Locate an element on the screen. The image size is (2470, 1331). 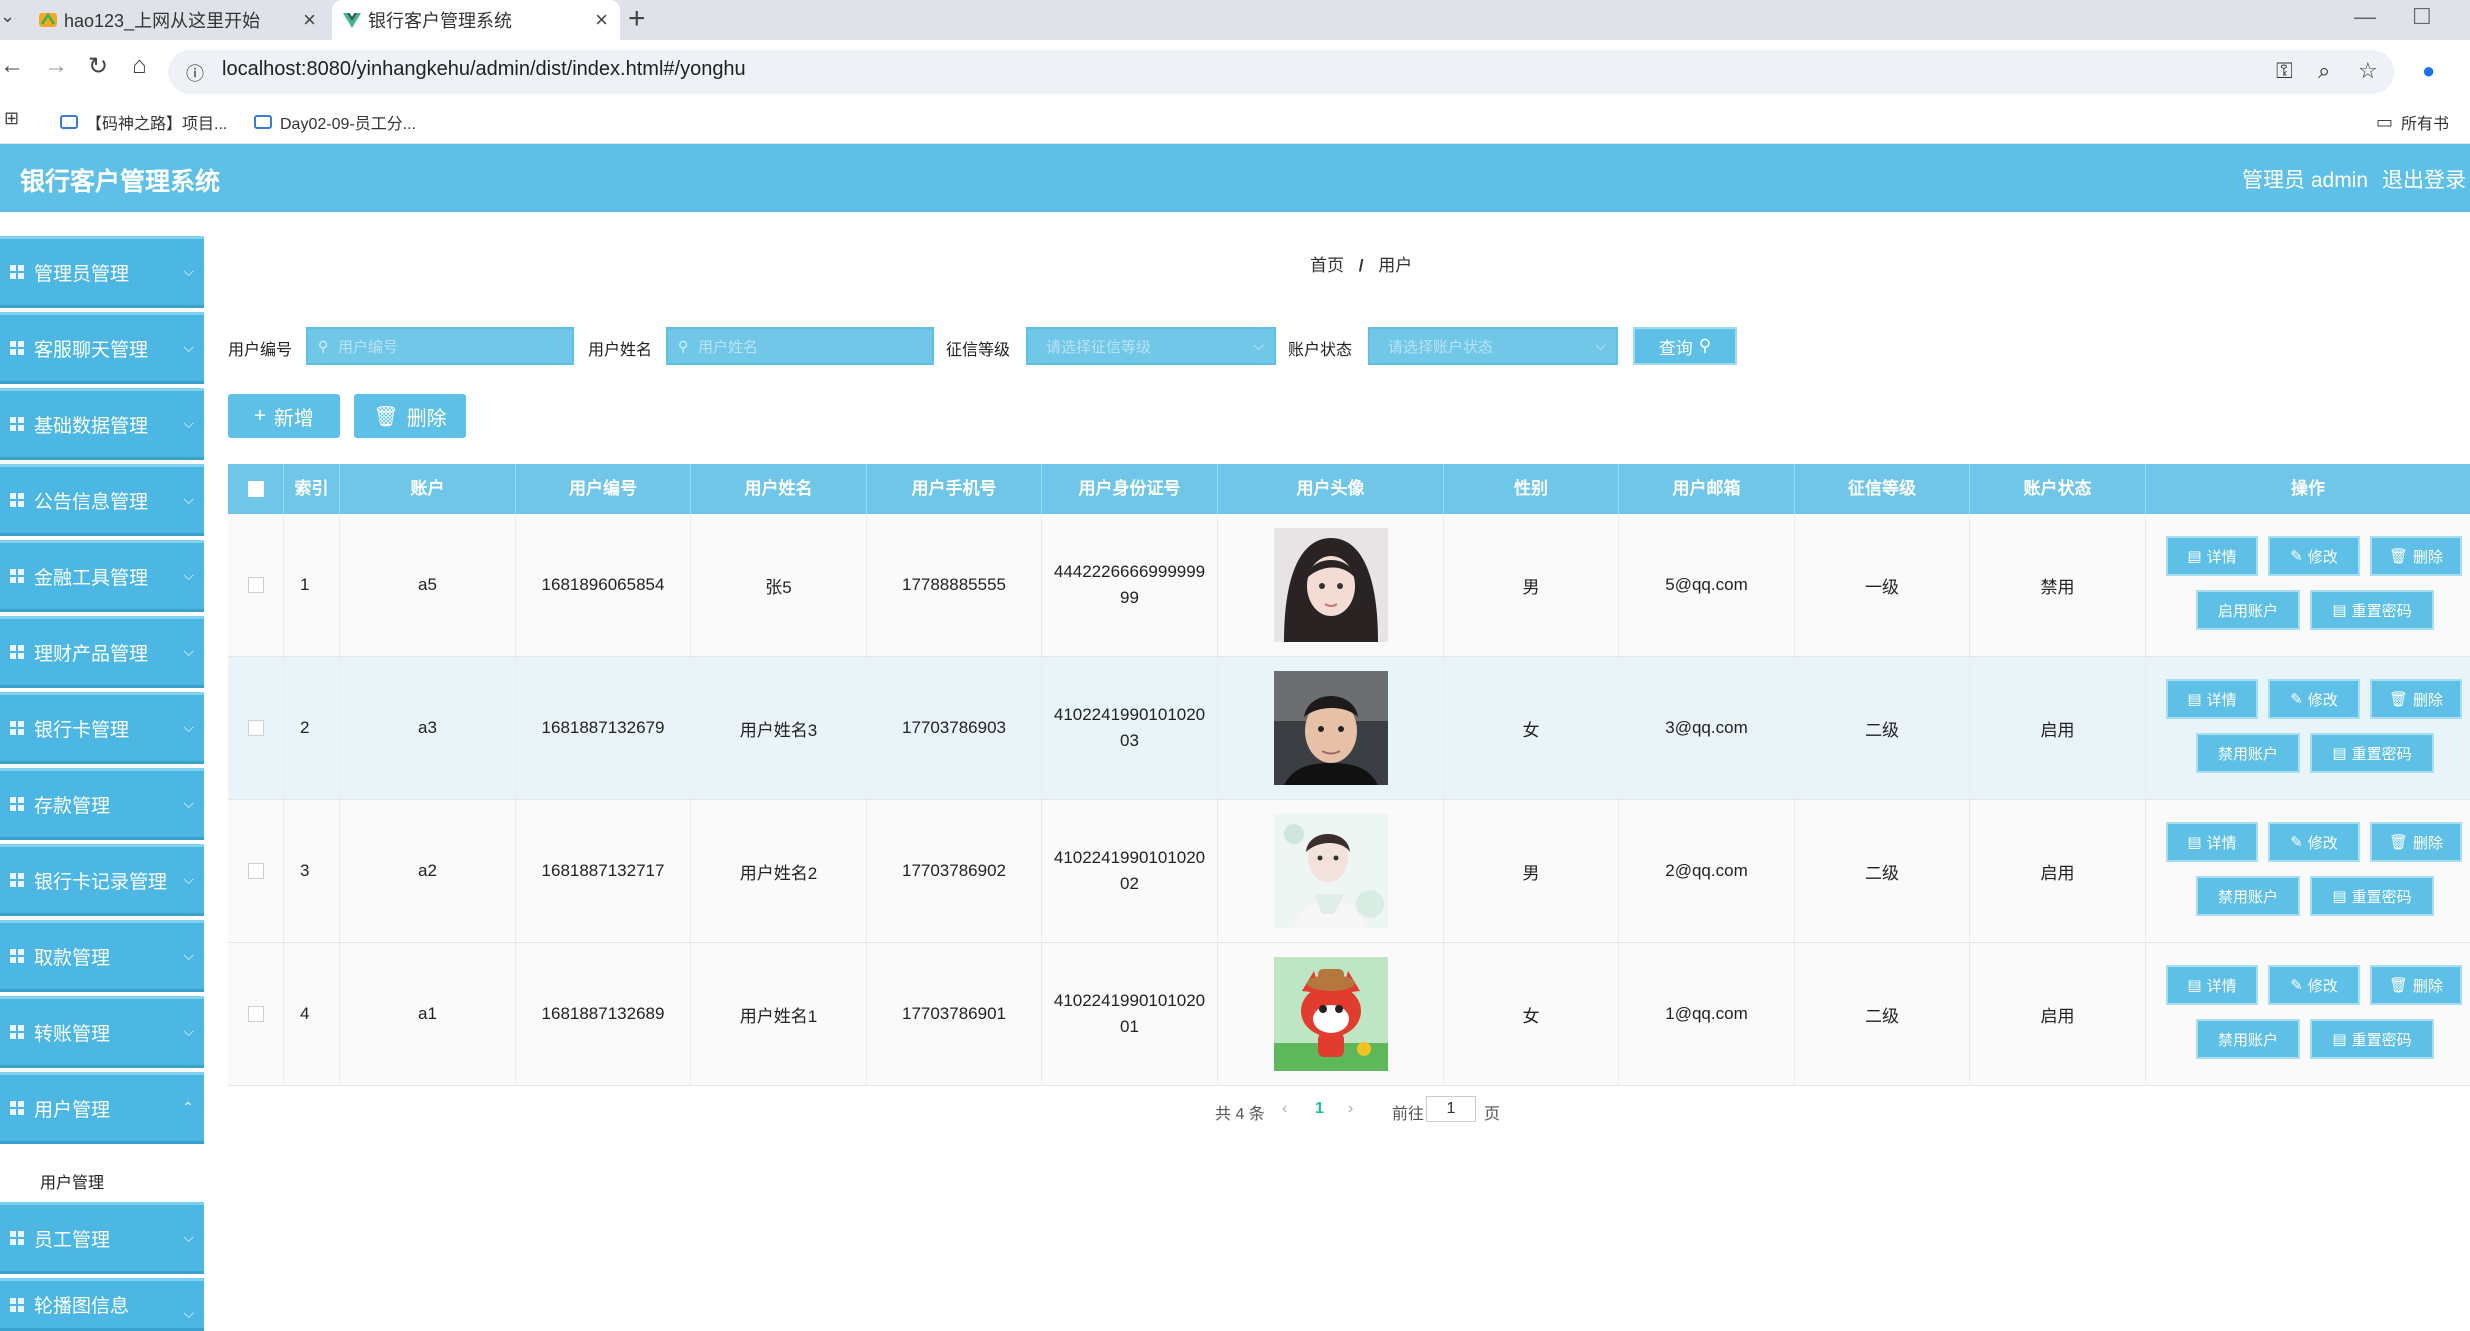
sidebar-item-card-records: 银行卡记录管理 ⌵ is located at coordinates (102, 880).